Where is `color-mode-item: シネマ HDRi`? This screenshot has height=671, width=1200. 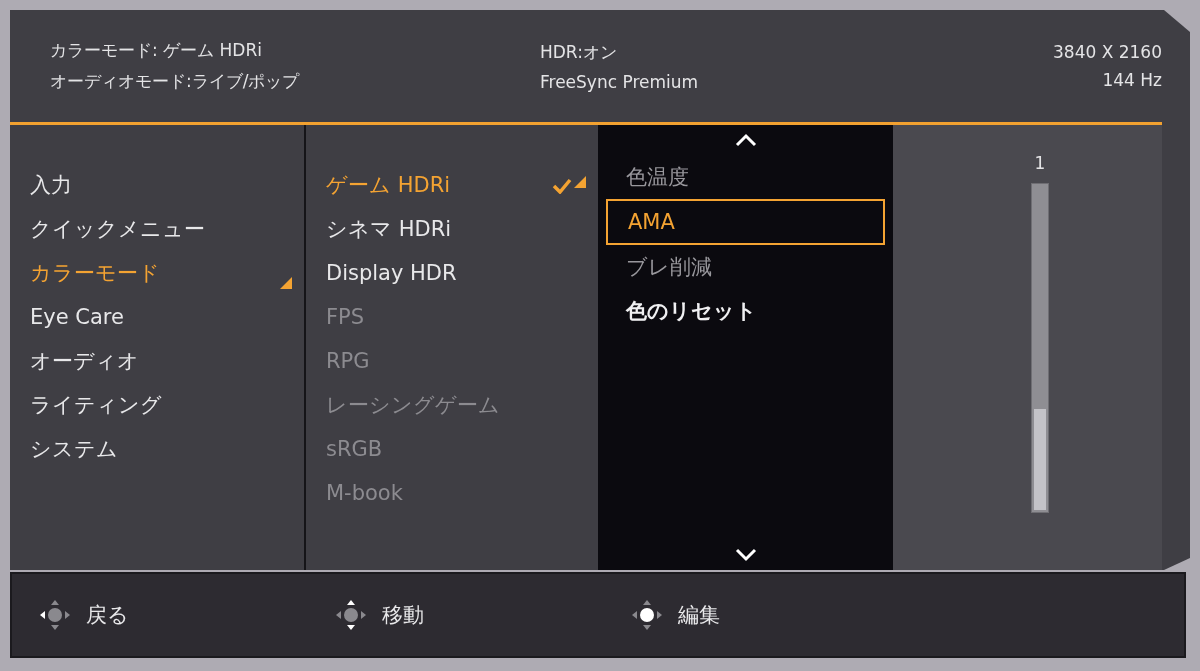 color-mode-item: シネマ HDRi is located at coordinates (389, 229).